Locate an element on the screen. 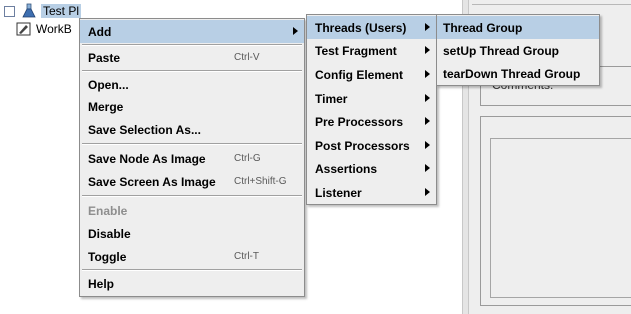 The width and height of the screenshot is (631, 314). workbench-icon is located at coordinates (24, 29).